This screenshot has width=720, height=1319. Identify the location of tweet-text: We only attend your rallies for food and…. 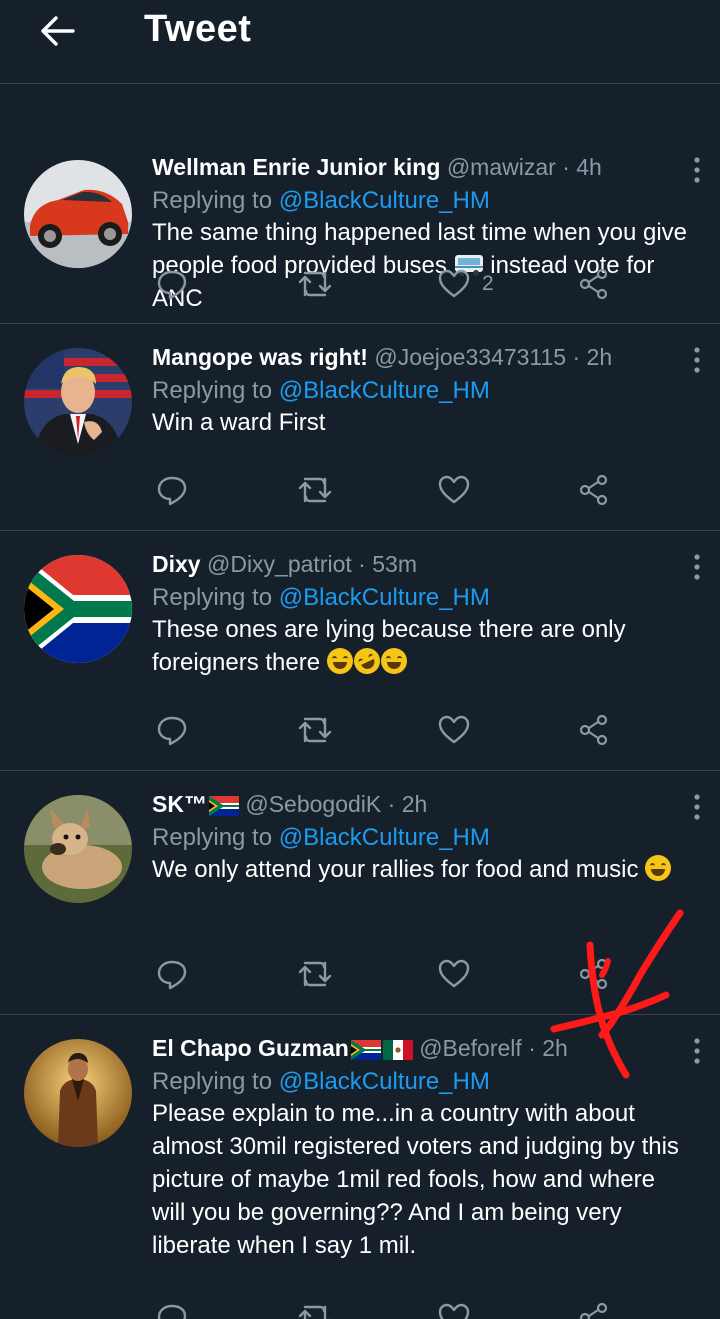
(422, 869).